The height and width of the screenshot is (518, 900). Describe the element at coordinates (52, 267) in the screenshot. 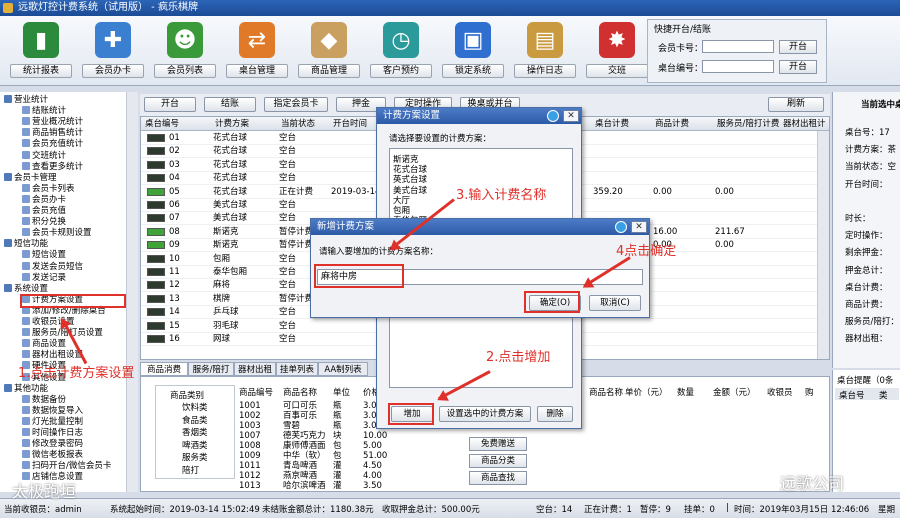

I see `nav-item: 发送会员短信` at that location.